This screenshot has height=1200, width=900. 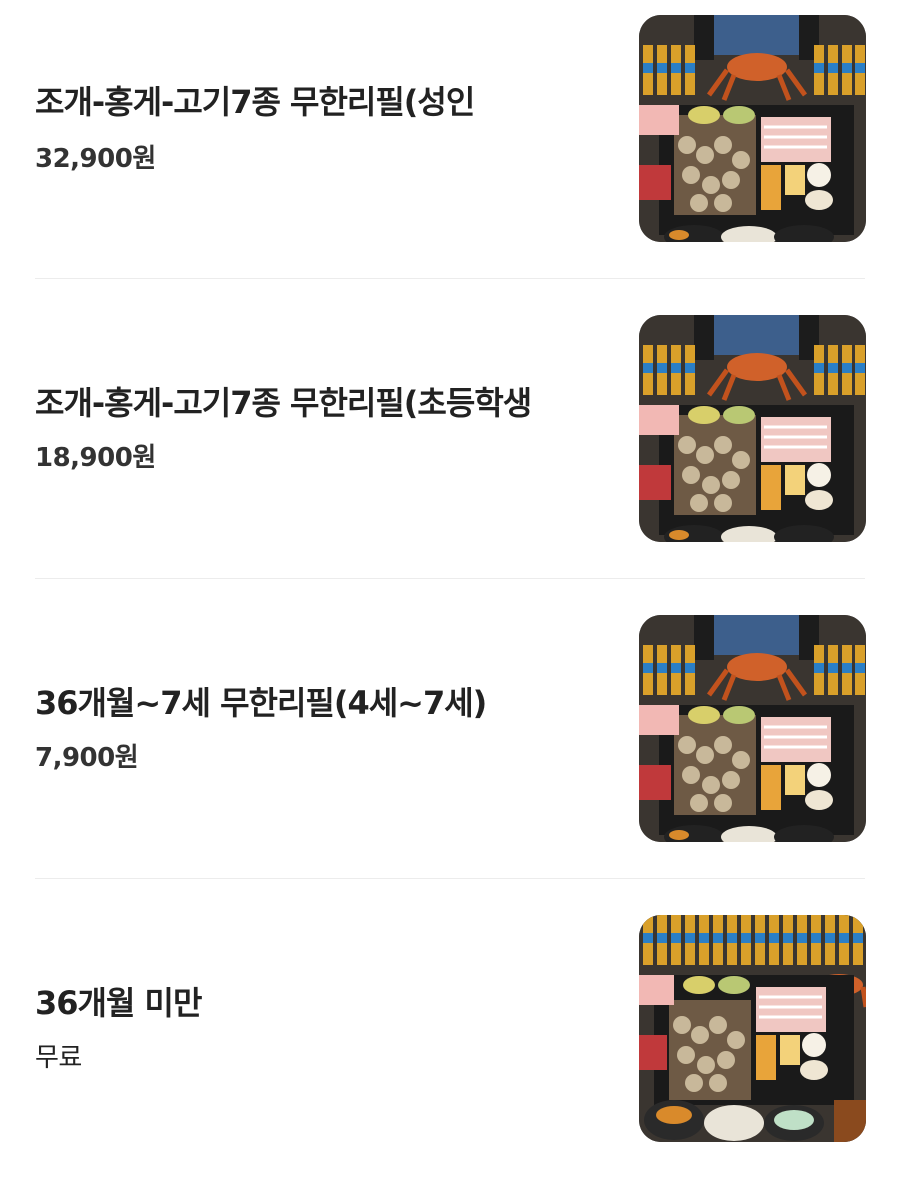 I want to click on menu-item-name: 36개월~7세 무한리필(4세~7세), so click(x=261, y=703).